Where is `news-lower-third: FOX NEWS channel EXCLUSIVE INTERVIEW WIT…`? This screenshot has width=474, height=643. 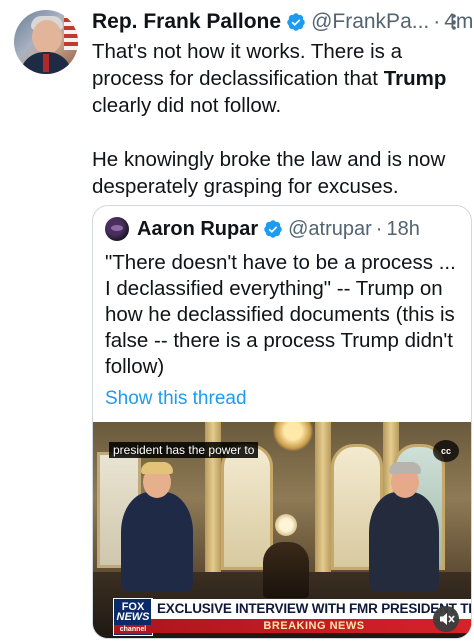 news-lower-third: FOX NEWS channel EXCLUSIVE INTERVIEW WIT… is located at coordinates (282, 617).